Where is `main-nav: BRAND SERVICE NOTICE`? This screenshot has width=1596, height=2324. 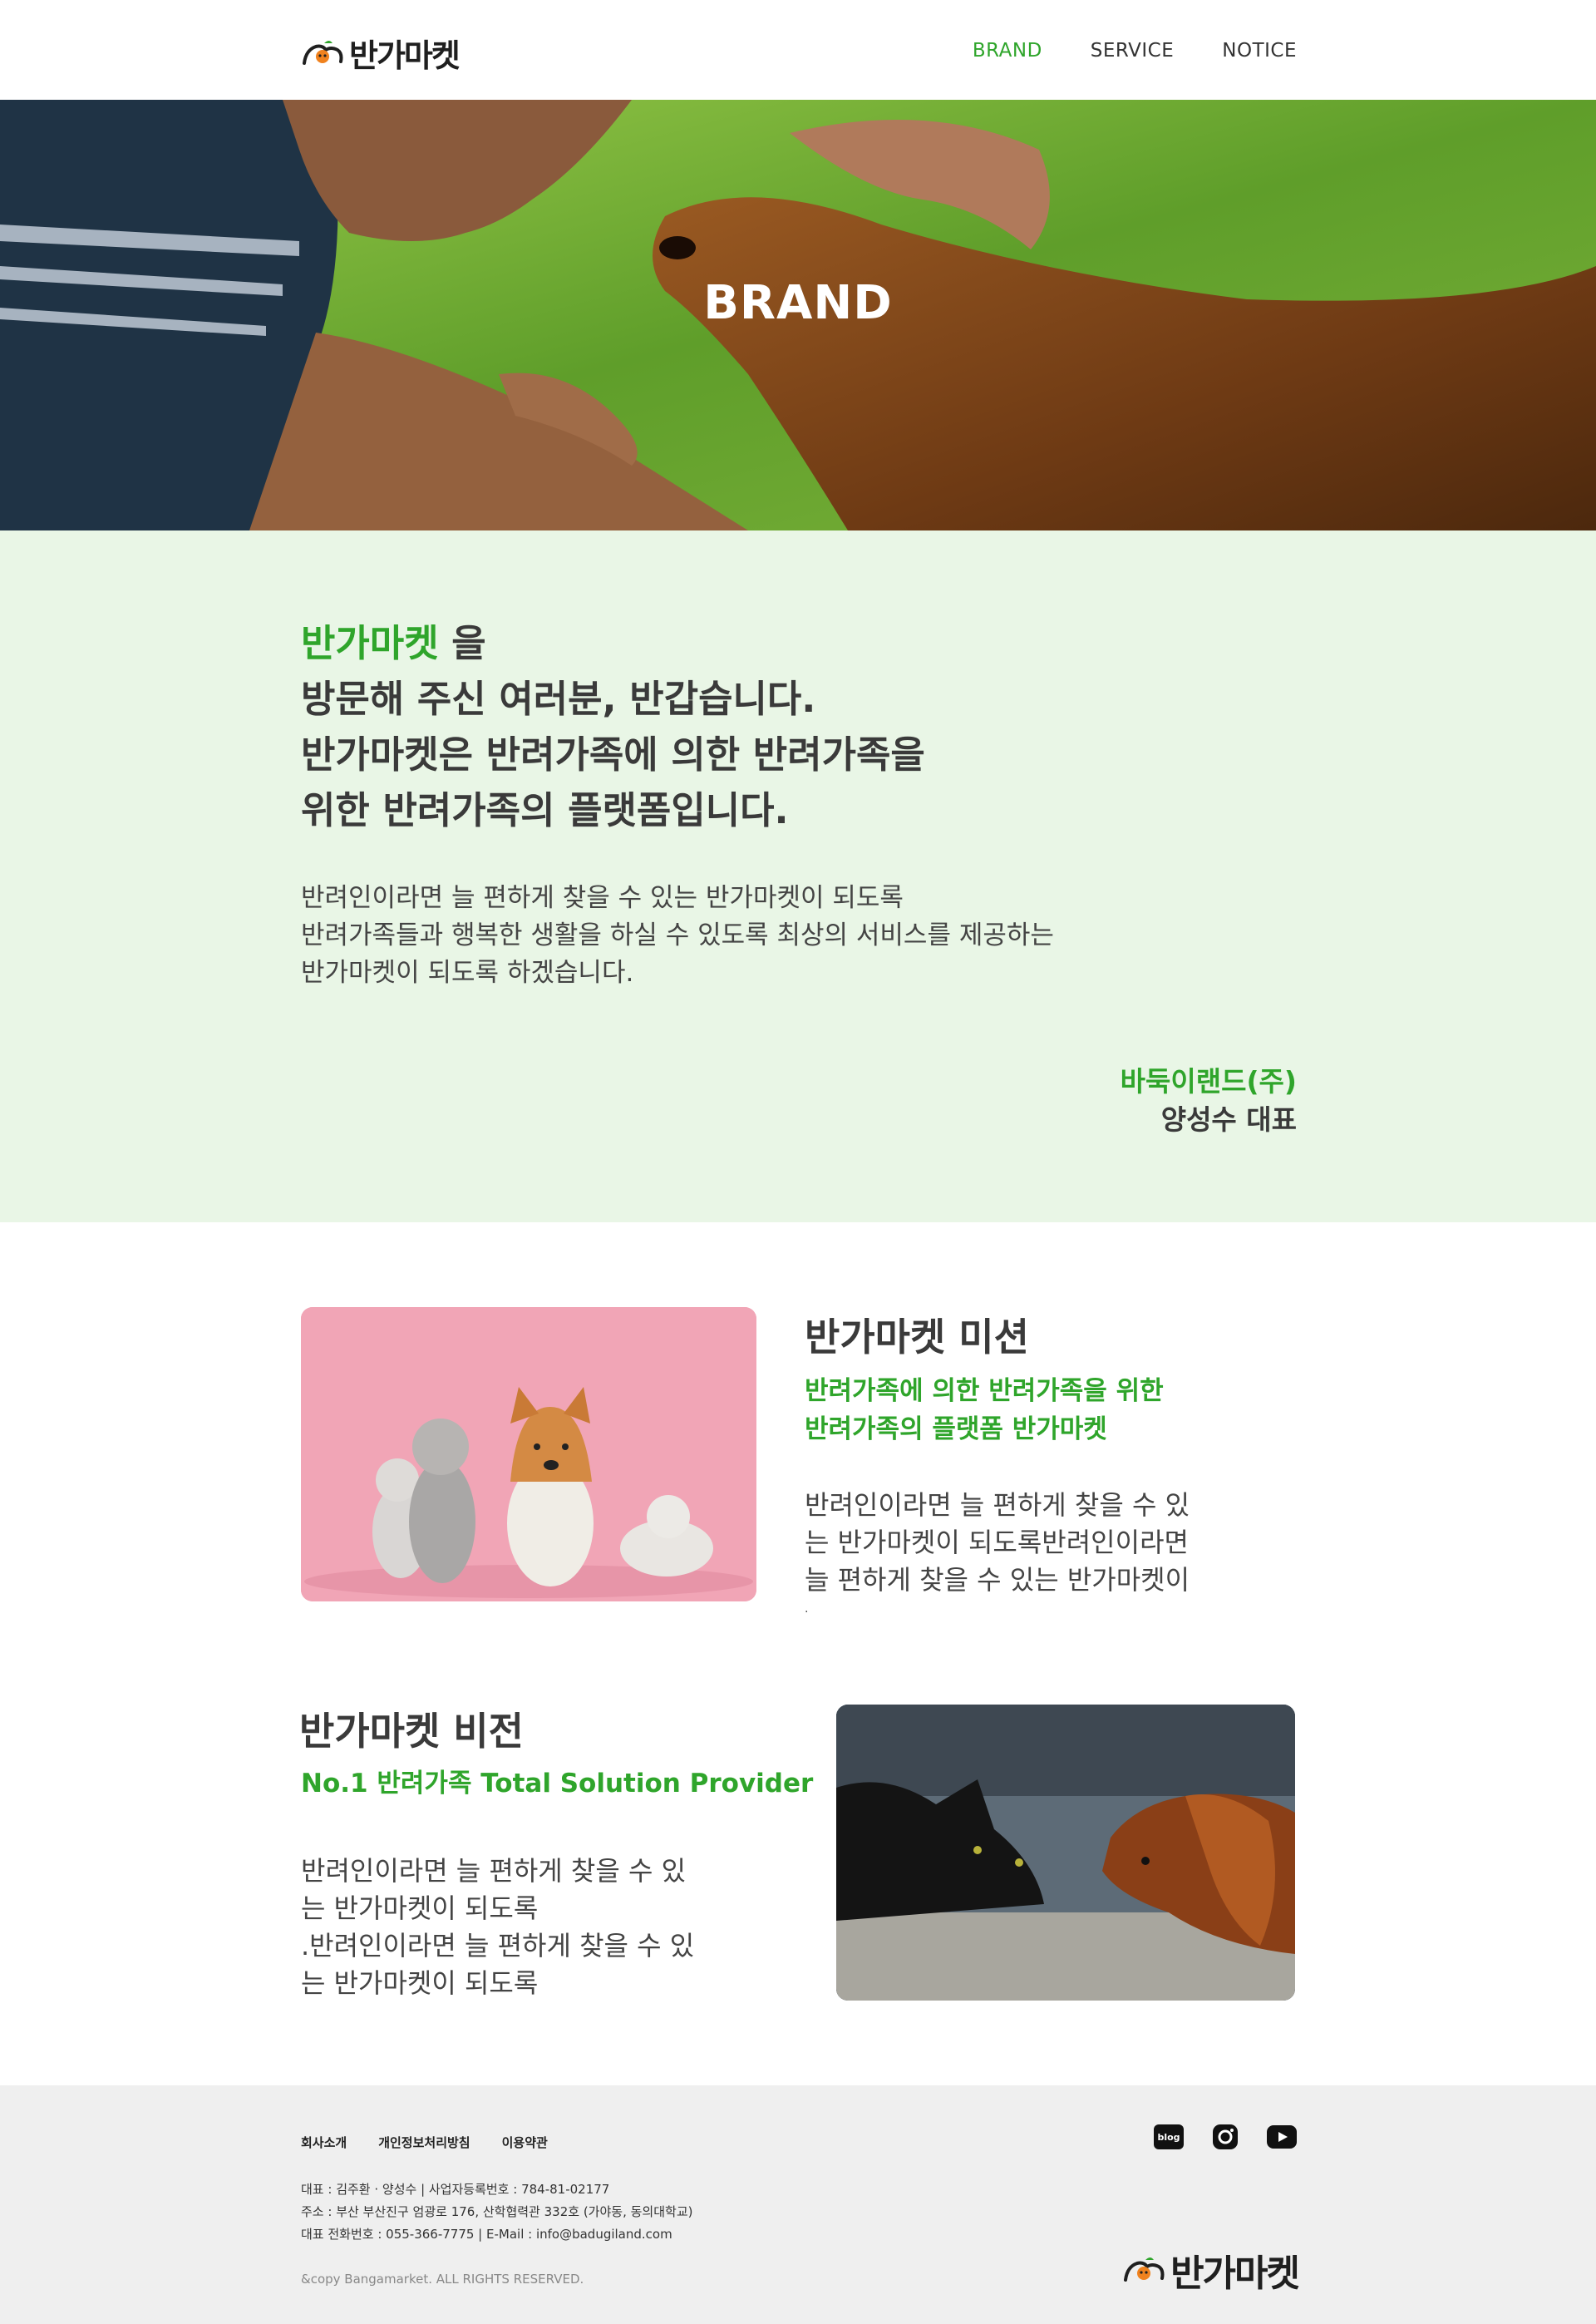
main-nav: BRAND SERVICE NOTICE is located at coordinates (1135, 51).